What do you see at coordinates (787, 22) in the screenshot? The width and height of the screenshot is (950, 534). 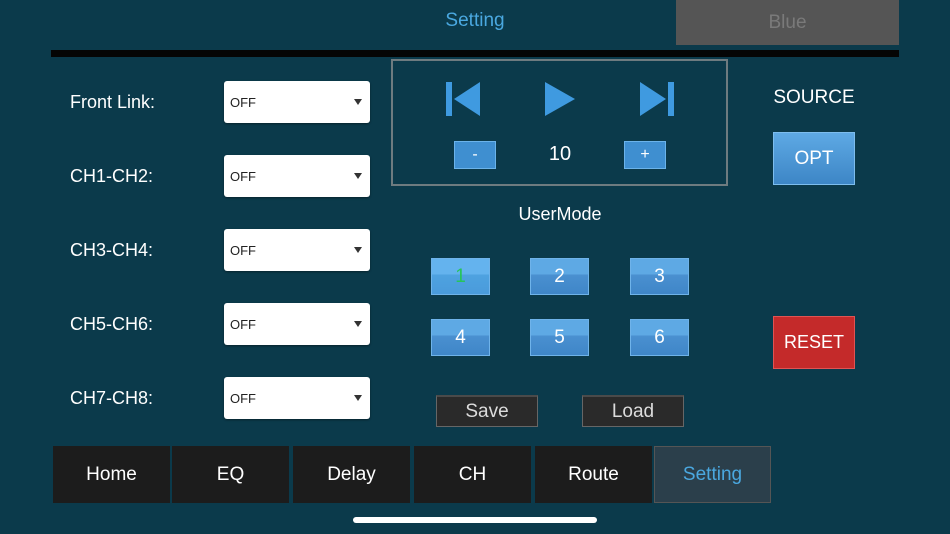 I see `device-name-button: Blue` at bounding box center [787, 22].